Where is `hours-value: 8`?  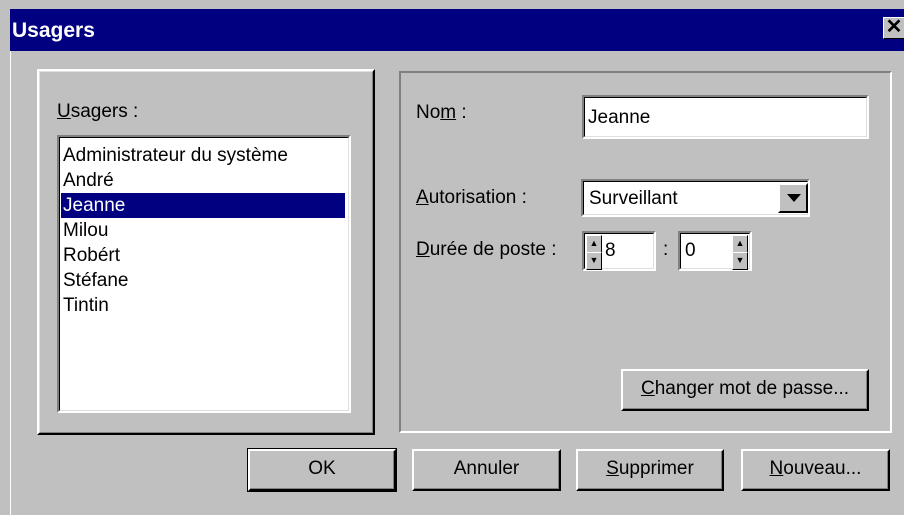 hours-value: 8 is located at coordinates (610, 250).